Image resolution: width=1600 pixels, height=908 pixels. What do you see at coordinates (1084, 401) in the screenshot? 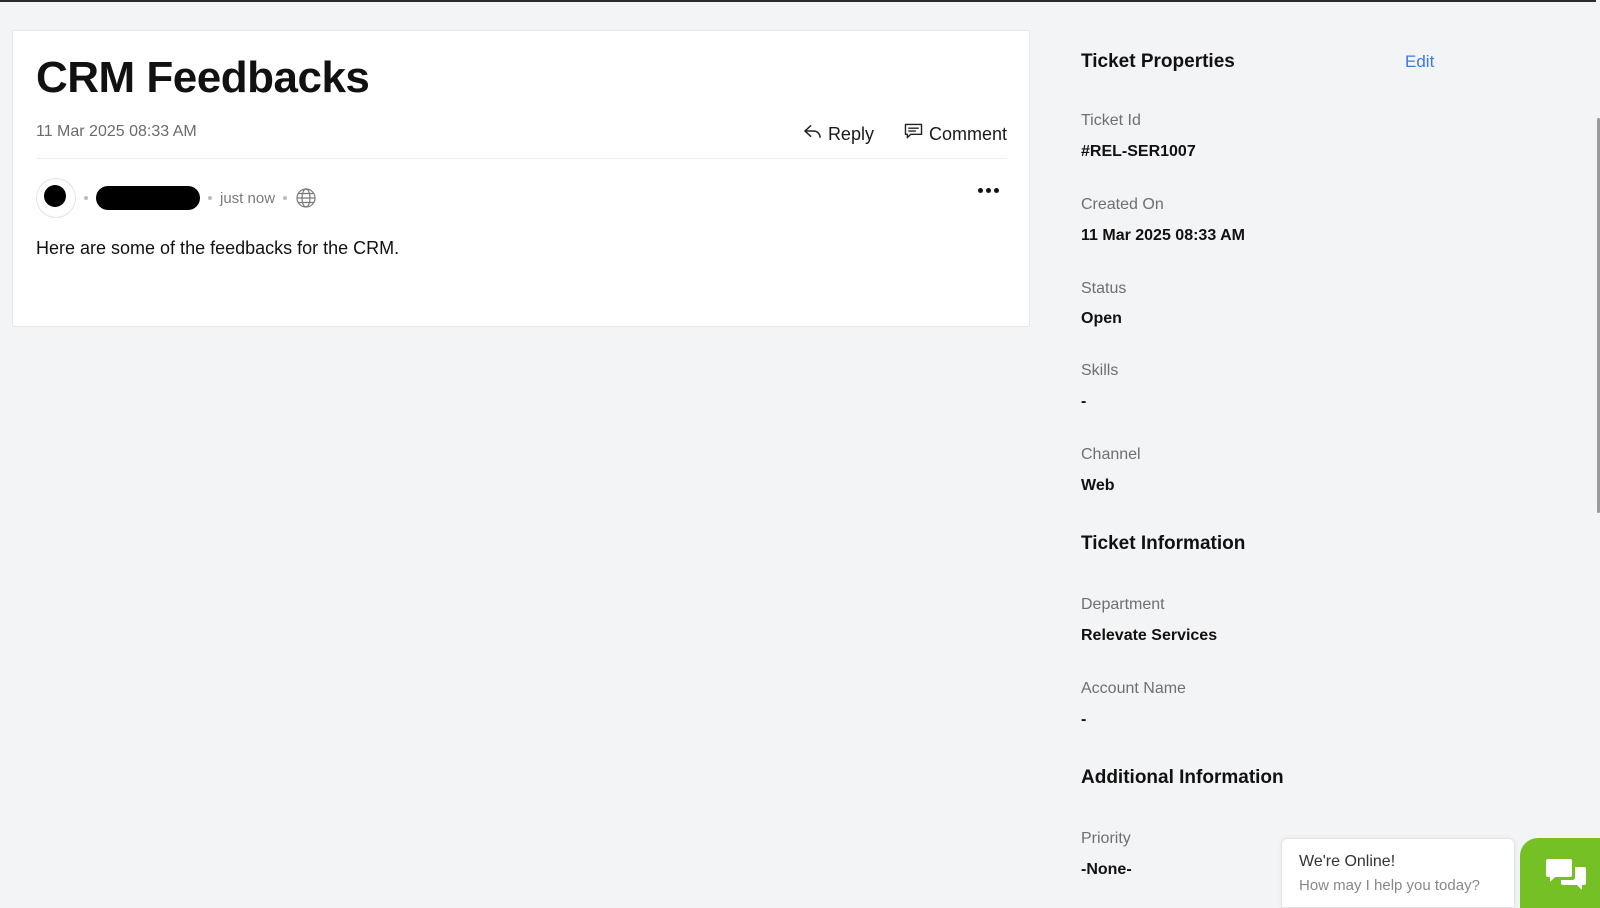
I see `skills-value: -` at bounding box center [1084, 401].